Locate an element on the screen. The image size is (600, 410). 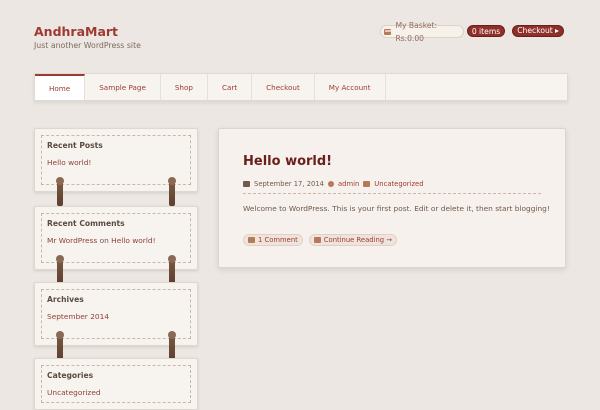
widget-title: Categories is located at coordinates (70, 375).